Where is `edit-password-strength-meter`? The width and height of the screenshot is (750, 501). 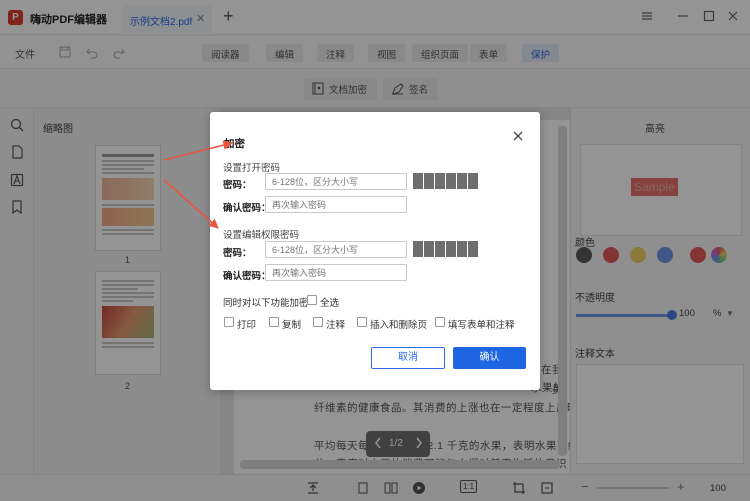 edit-password-strength-meter is located at coordinates (445, 249).